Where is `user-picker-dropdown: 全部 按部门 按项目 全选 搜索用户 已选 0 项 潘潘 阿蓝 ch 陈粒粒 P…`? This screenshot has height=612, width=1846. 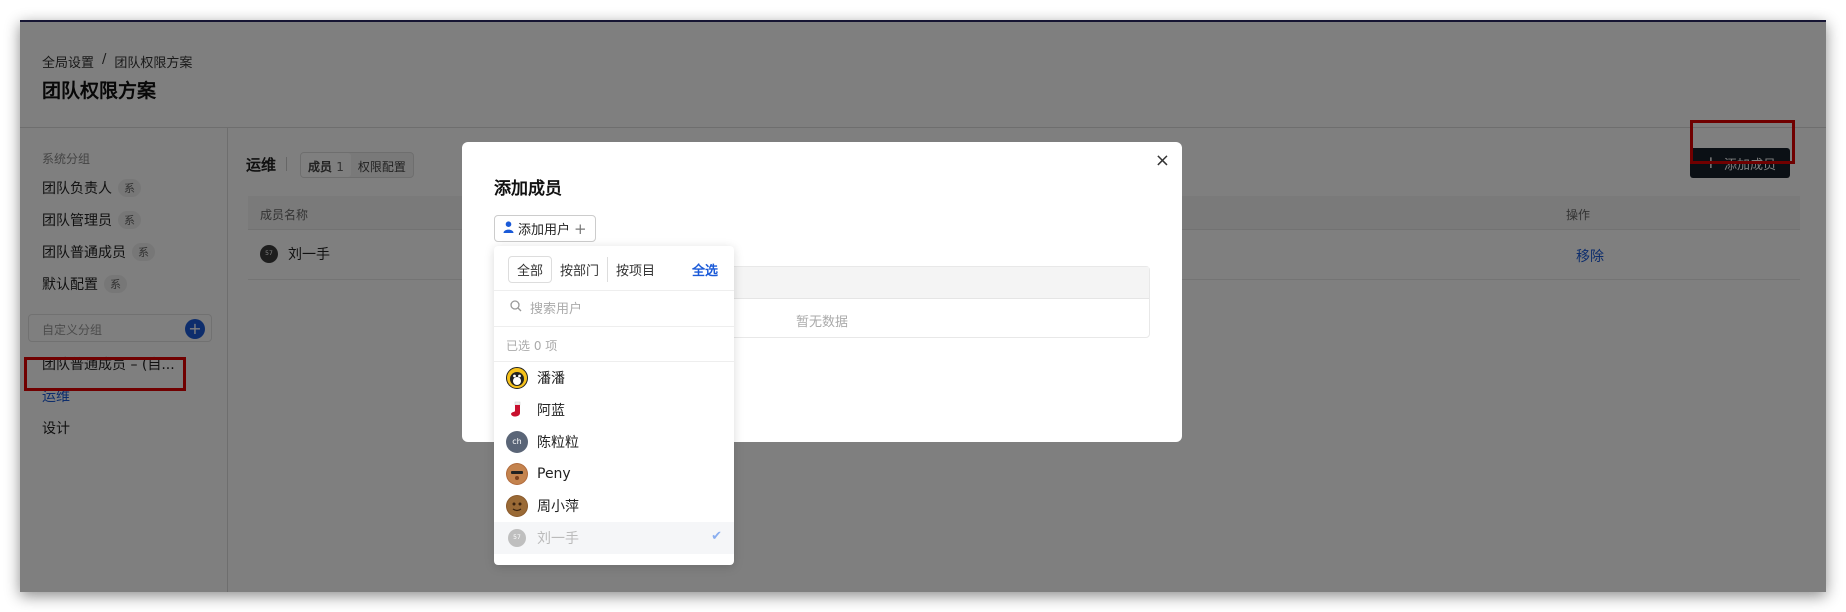 user-picker-dropdown: 全部 按部门 按项目 全选 搜索用户 已选 0 项 潘潘 阿蓝 ch 陈粒粒 P… is located at coordinates (614, 405).